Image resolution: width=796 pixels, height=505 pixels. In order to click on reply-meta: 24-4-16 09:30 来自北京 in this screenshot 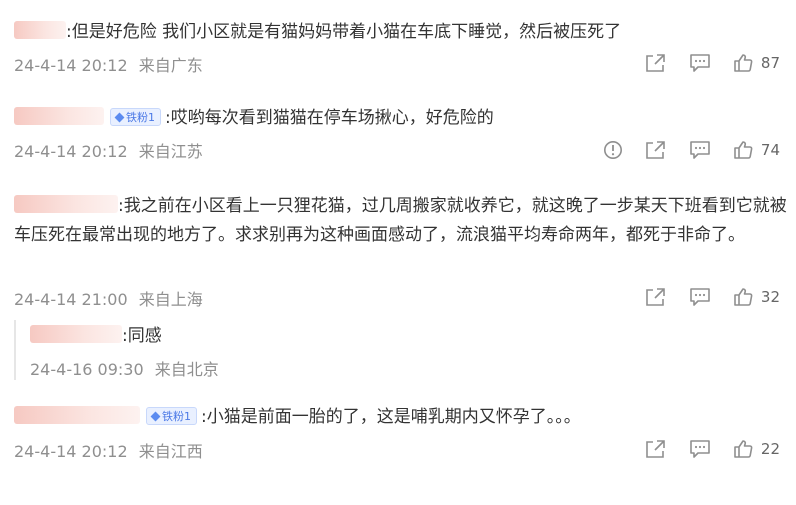, I will do `click(124, 368)`.